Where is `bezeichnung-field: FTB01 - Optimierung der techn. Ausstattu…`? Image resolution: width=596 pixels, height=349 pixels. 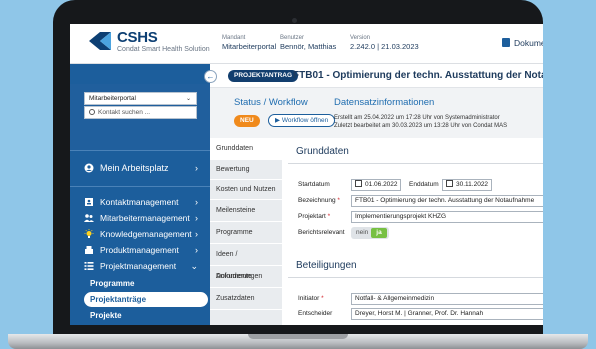
bezeichnung-field: FTB01 - Optimierung der techn. Ausstattu… is located at coordinates (447, 201).